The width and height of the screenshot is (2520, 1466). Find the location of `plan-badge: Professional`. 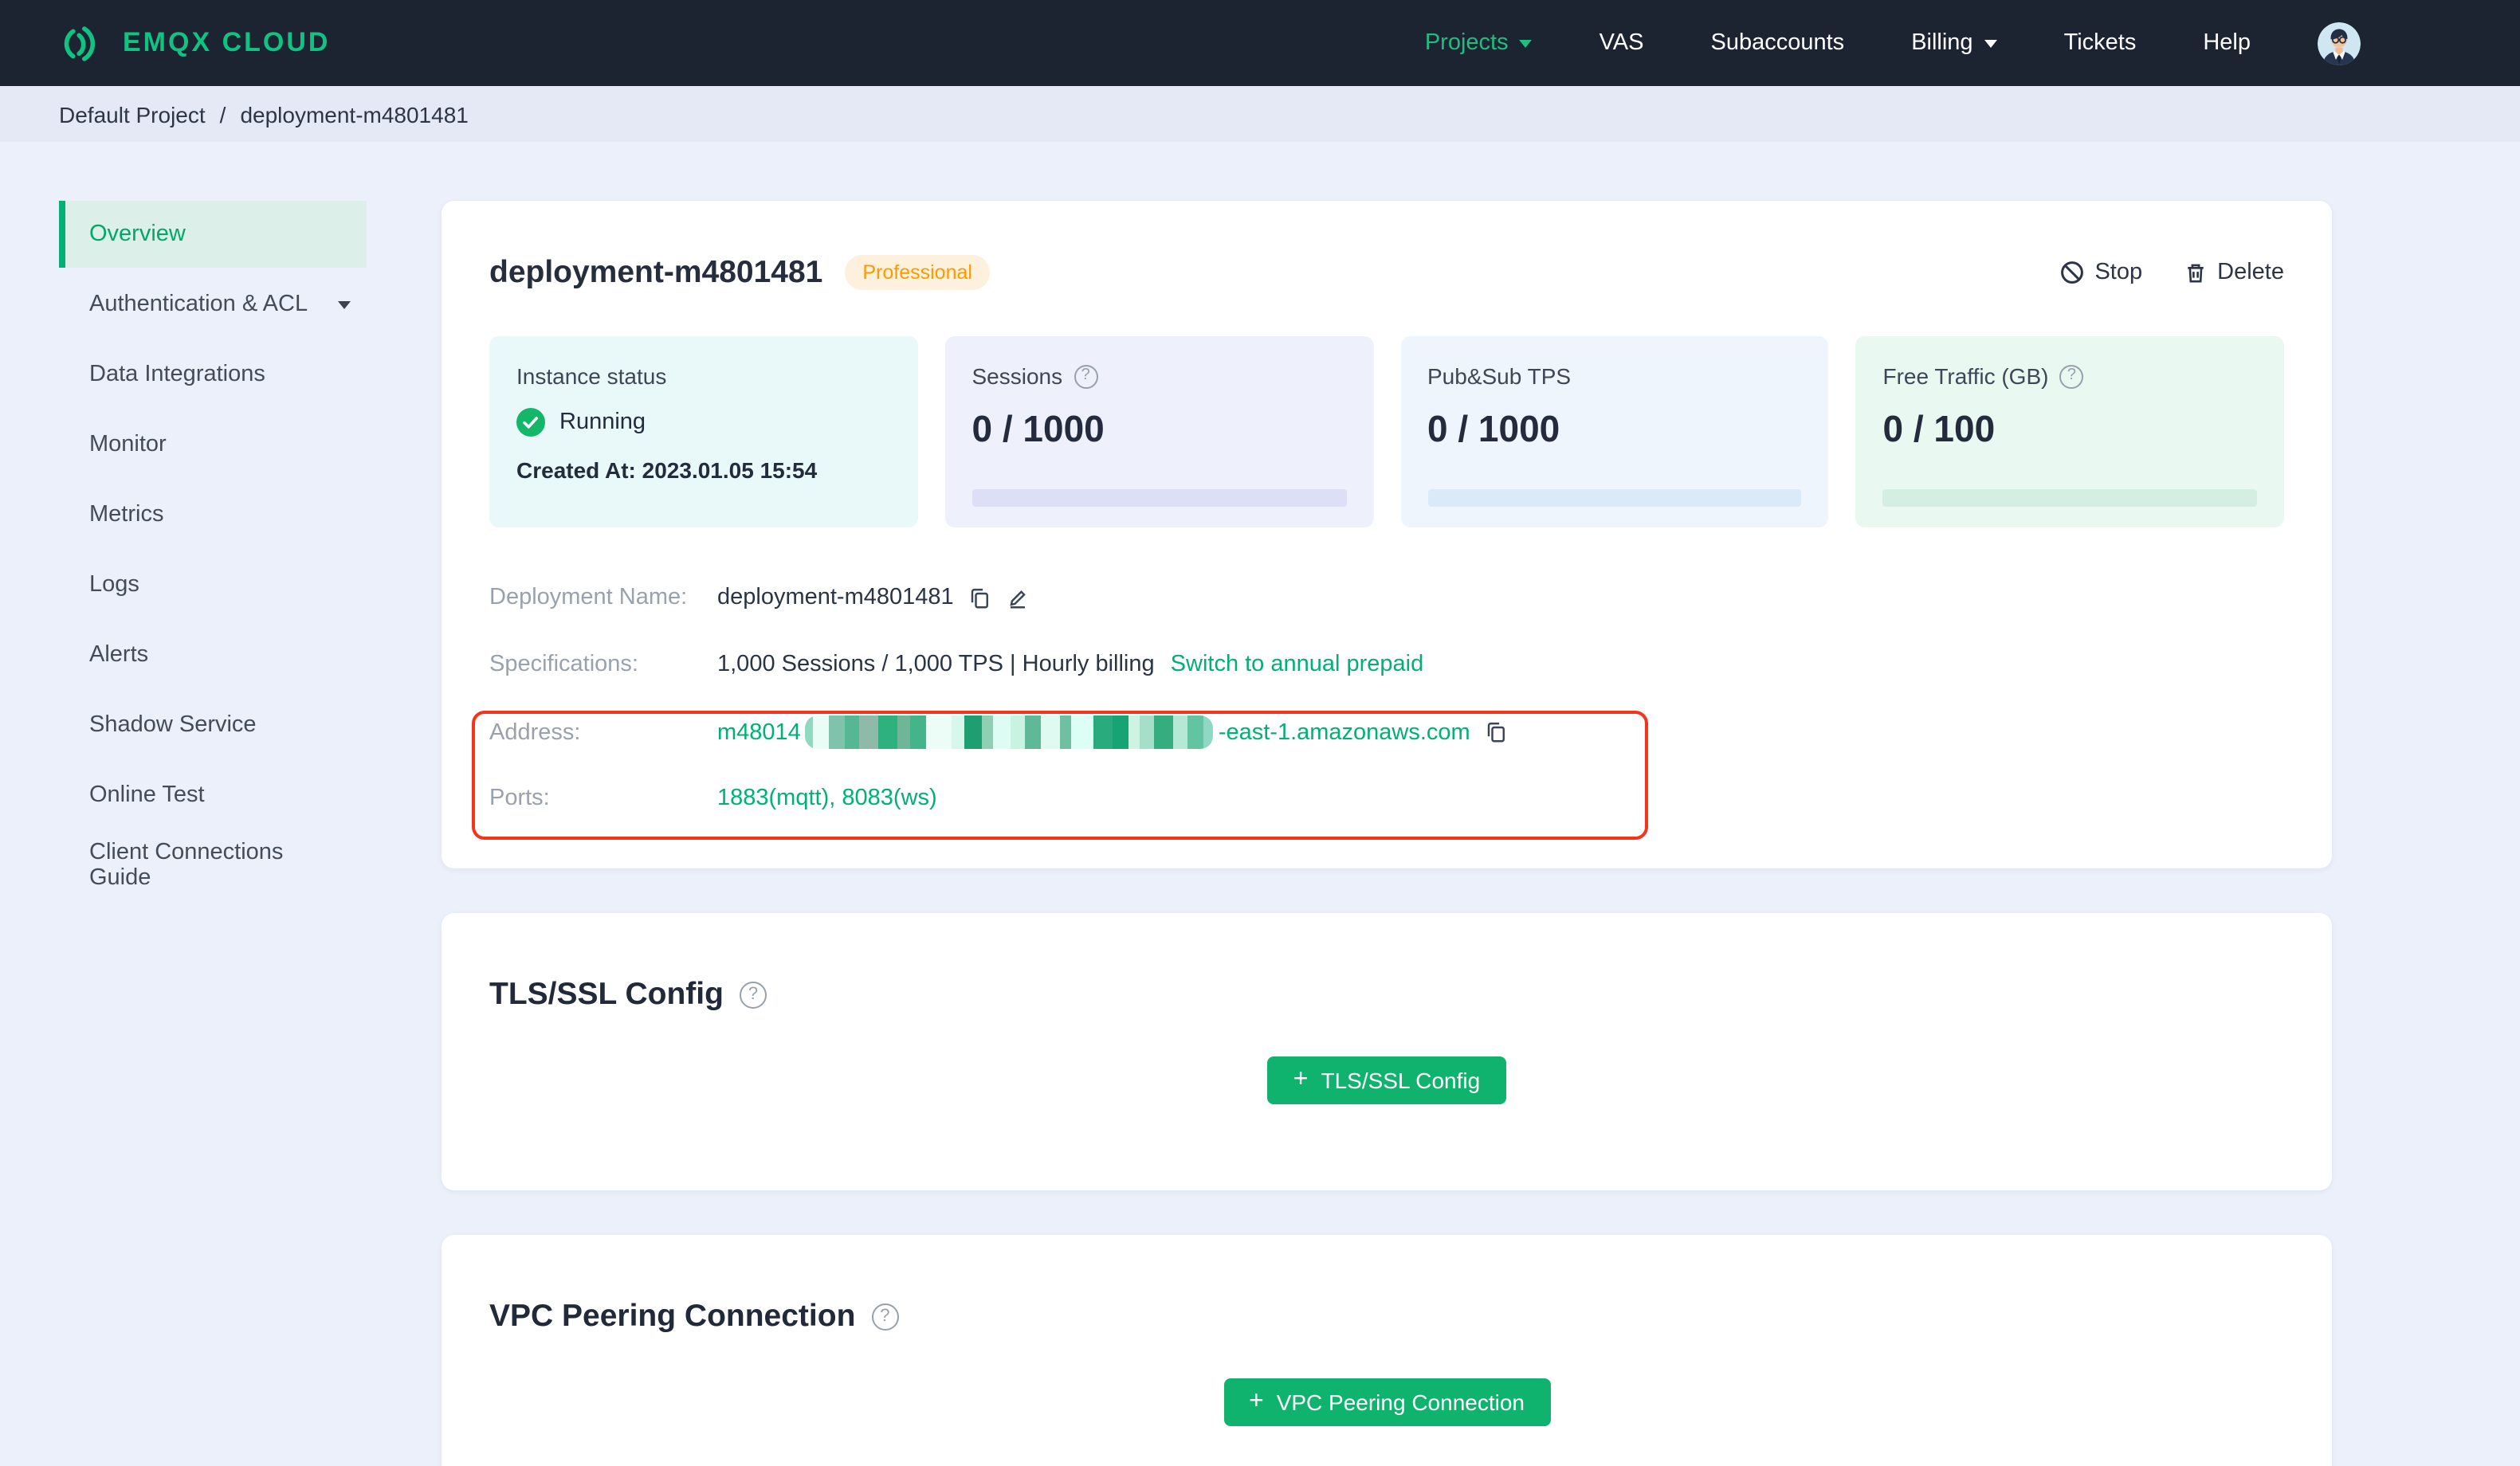

plan-badge: Professional is located at coordinates (918, 272).